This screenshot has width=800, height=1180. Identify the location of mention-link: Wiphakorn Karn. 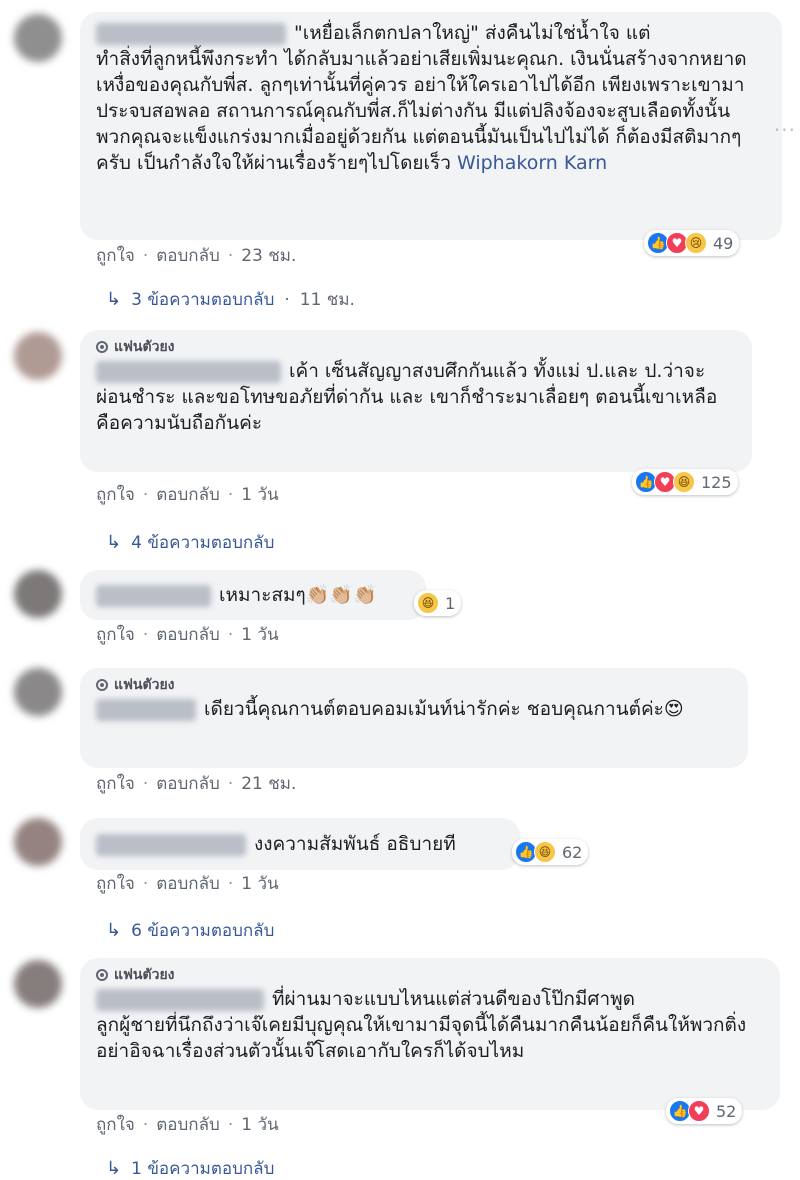
(532, 163).